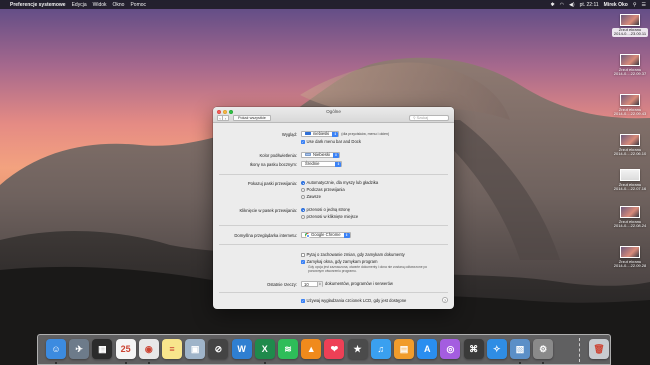 The height and width of the screenshot is (365, 650). I want to click on spotlight-icon: ⚲, so click(635, 5).